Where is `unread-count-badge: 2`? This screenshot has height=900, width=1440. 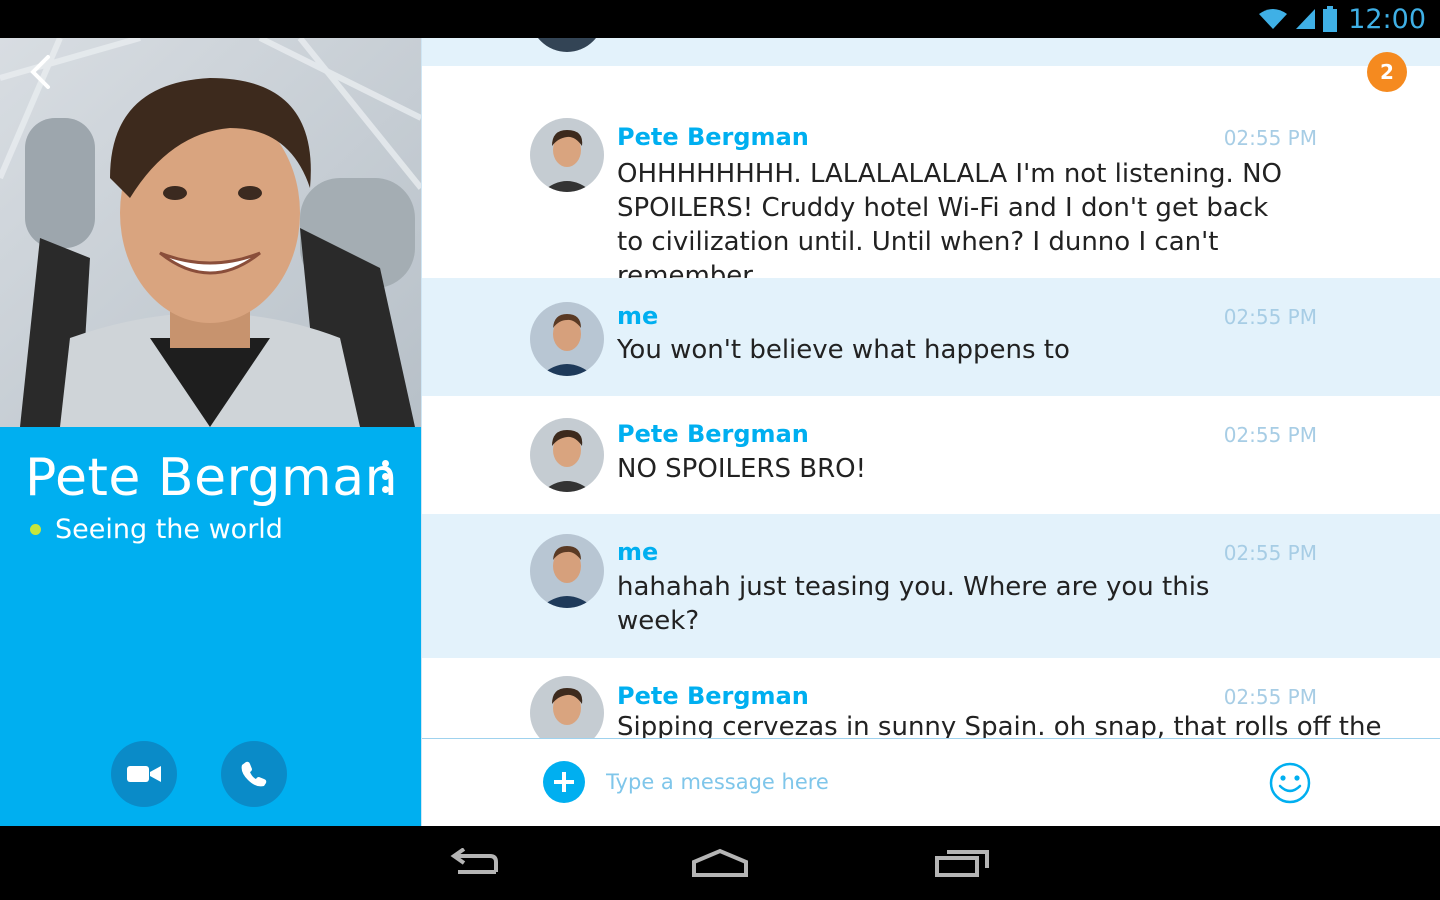
unread-count-badge: 2 is located at coordinates (1387, 72).